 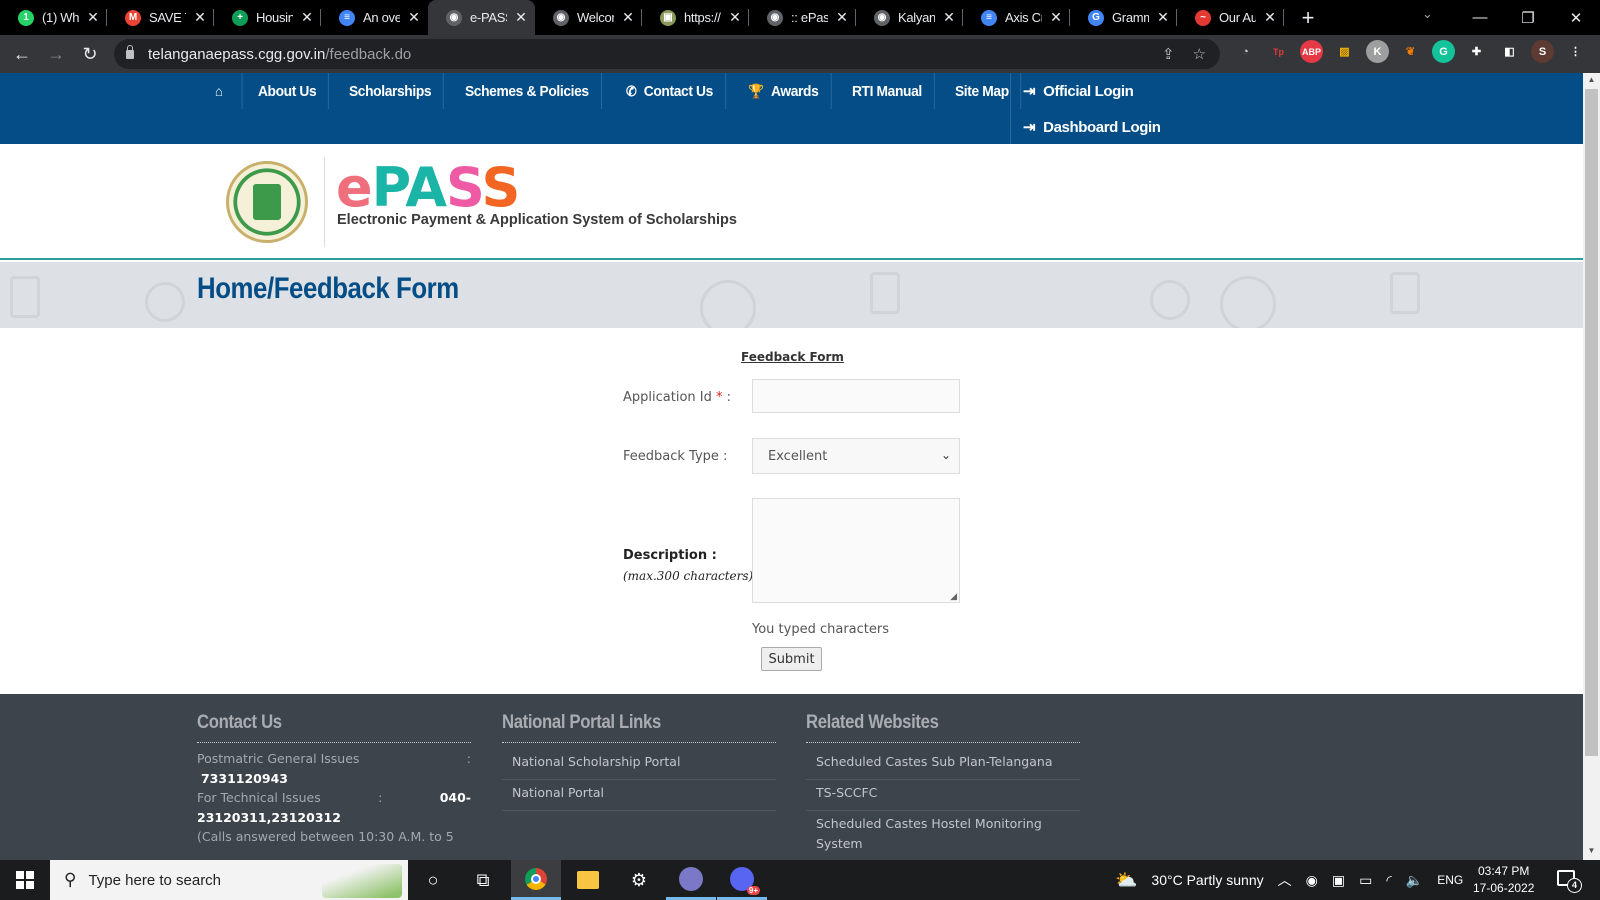 I want to click on page-scrollbar: ▲ ▼, so click(x=1591, y=466).